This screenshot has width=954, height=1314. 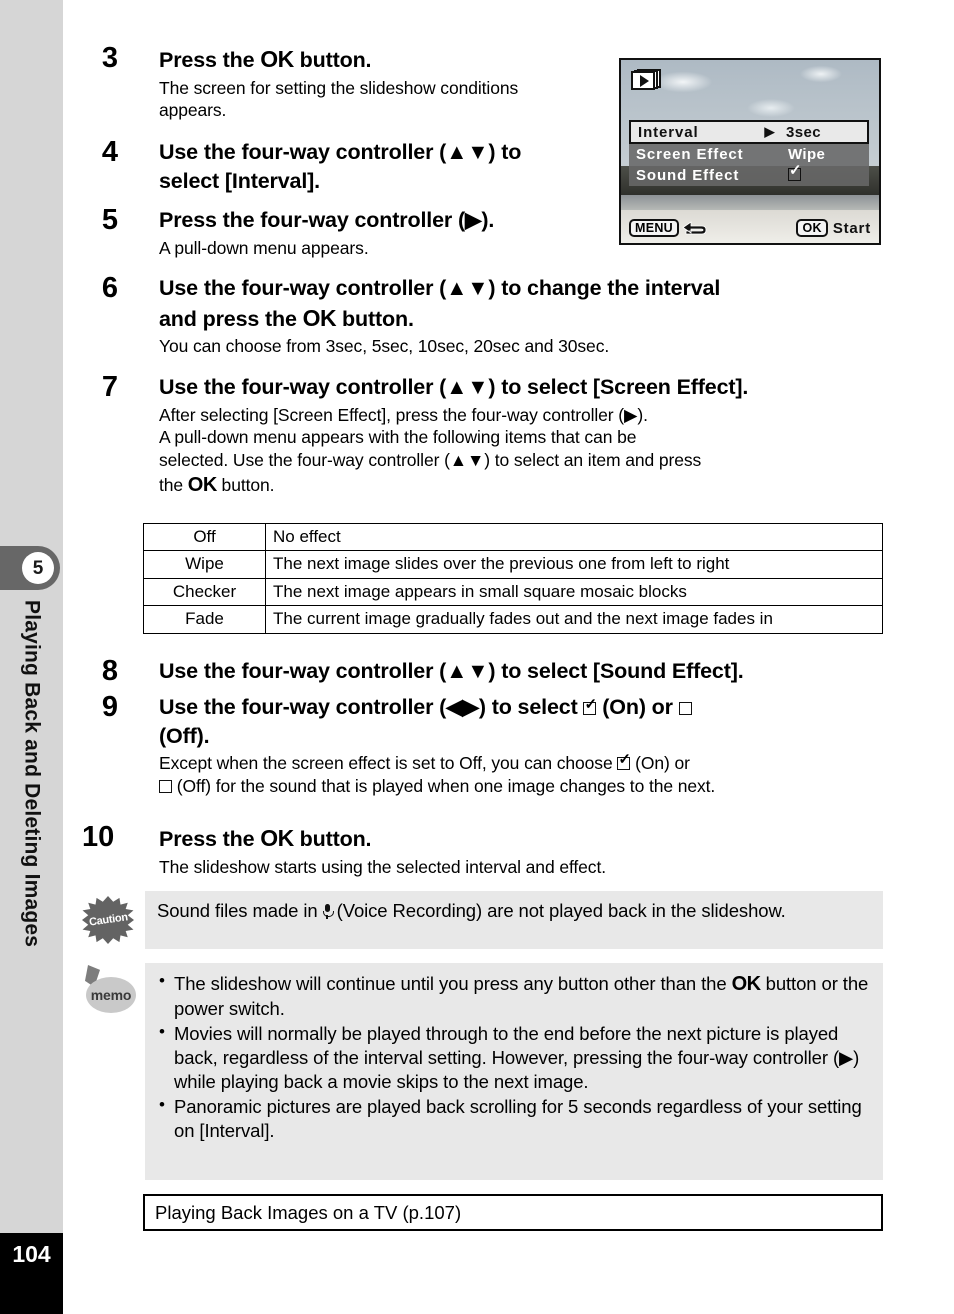 I want to click on reference-box: Playing Back Images on a TV (p.107), so click(x=513, y=1212).